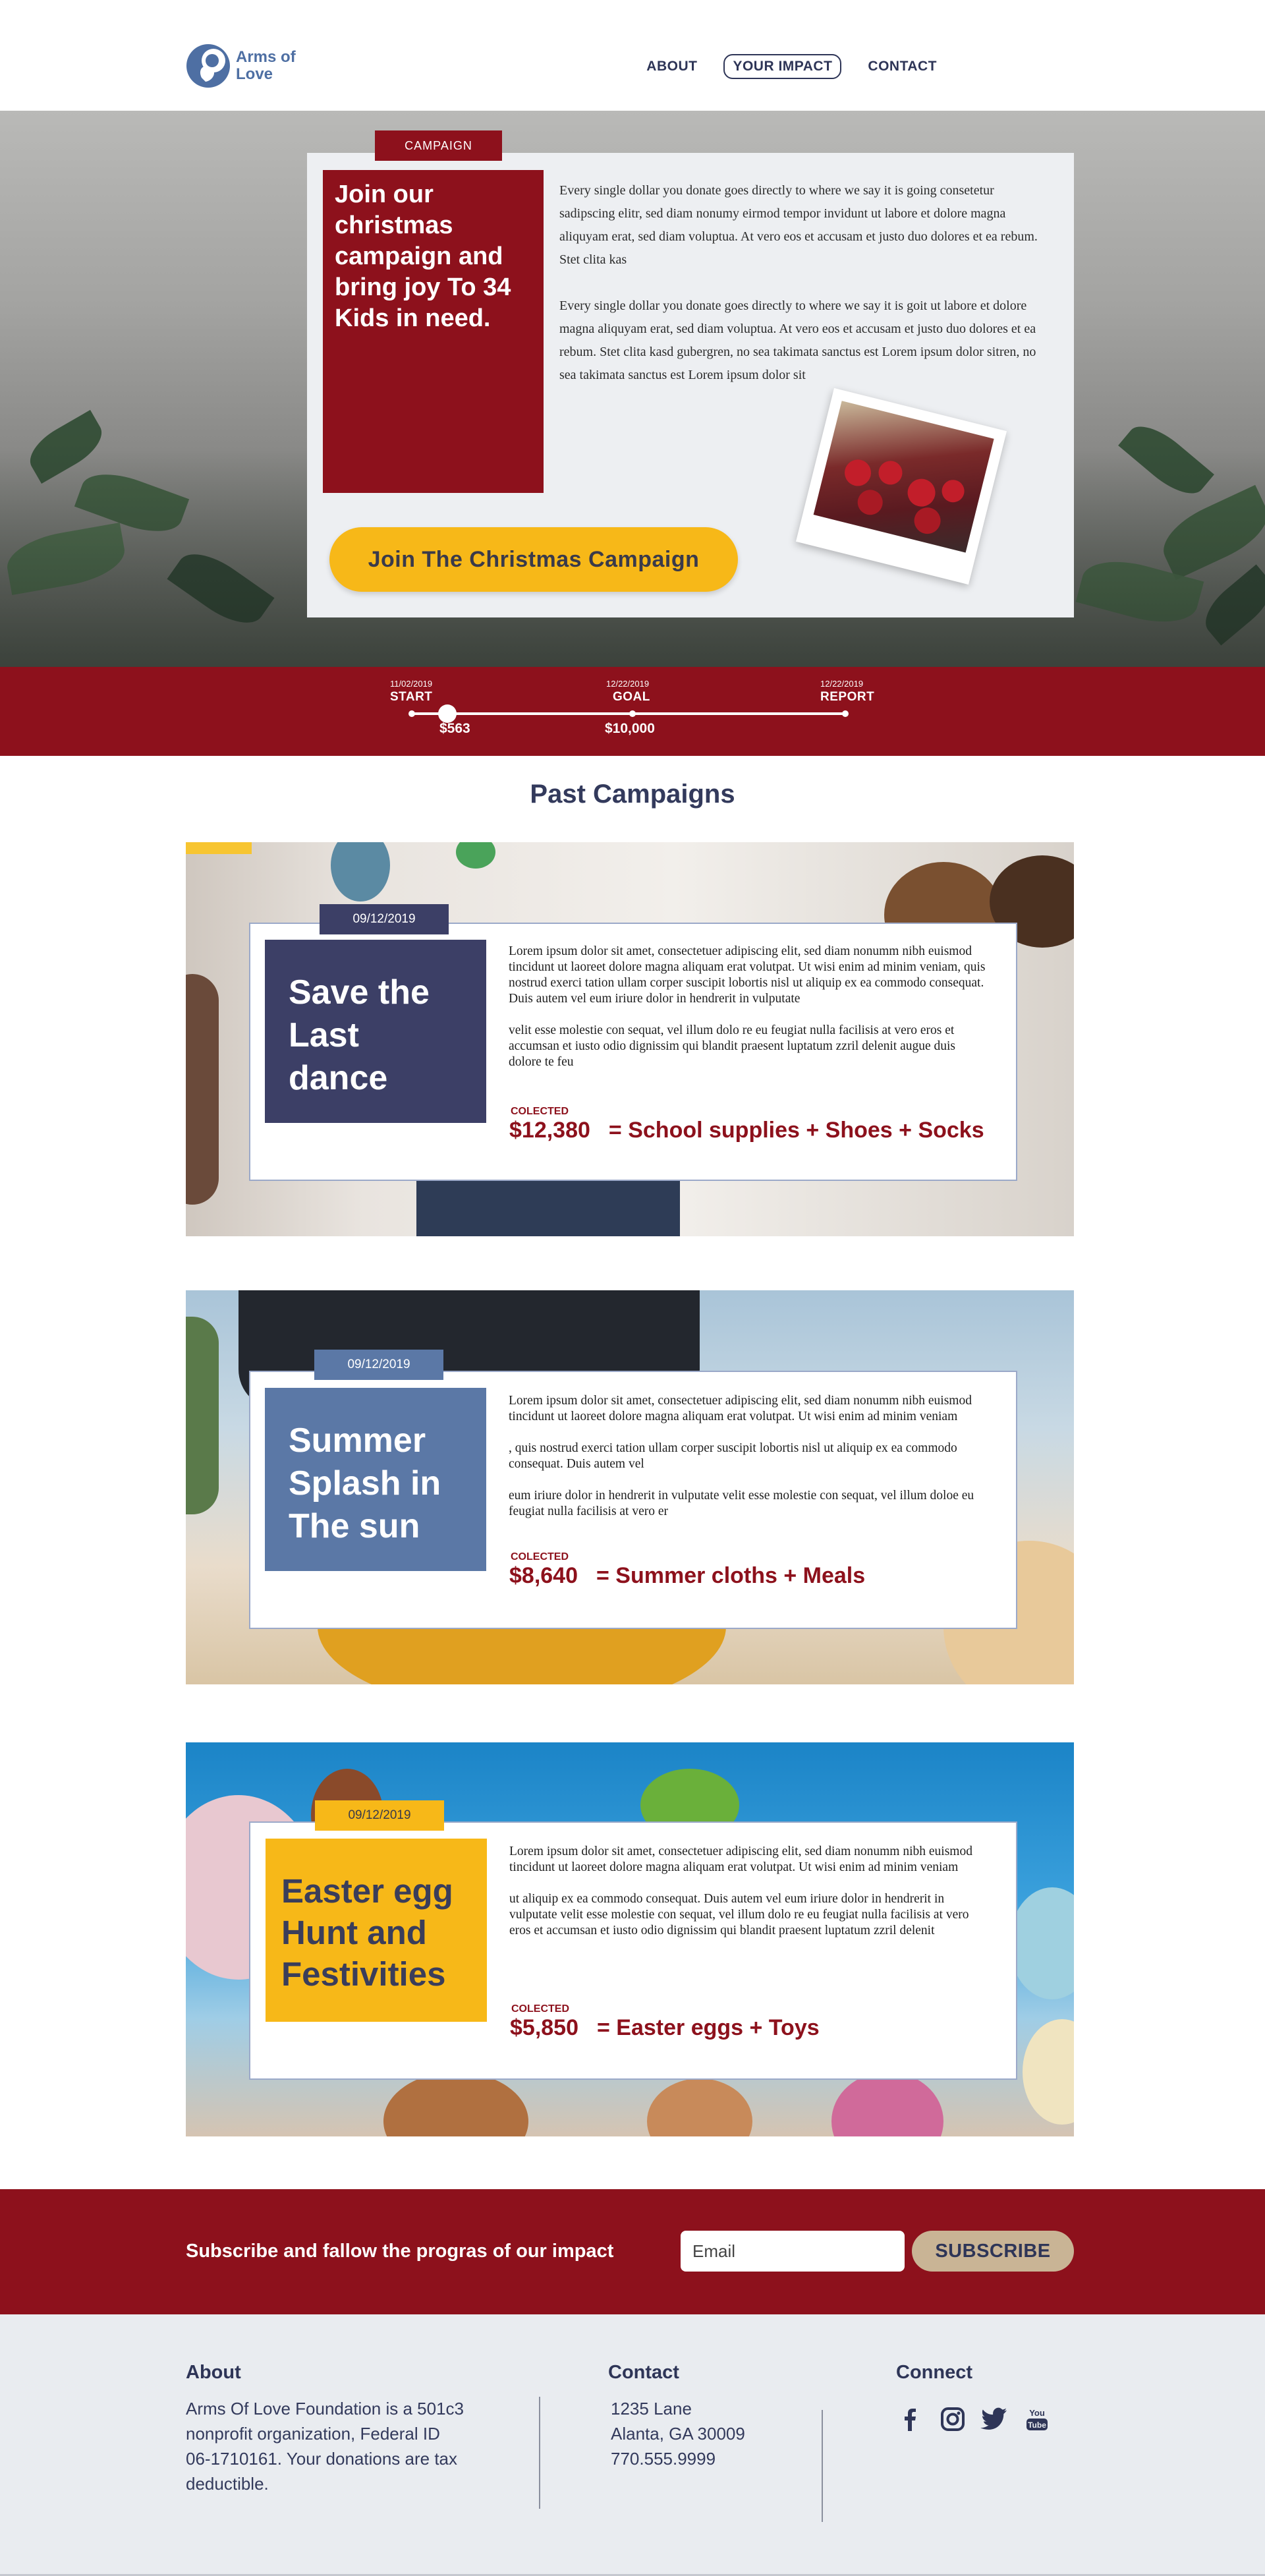  What do you see at coordinates (447, 714) in the screenshot?
I see `progress-knob` at bounding box center [447, 714].